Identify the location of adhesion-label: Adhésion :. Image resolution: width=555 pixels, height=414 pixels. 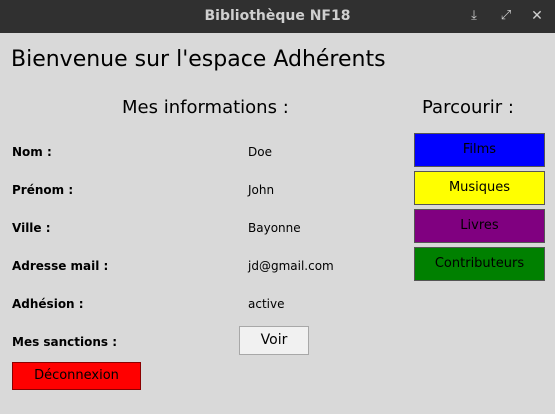
(48, 304).